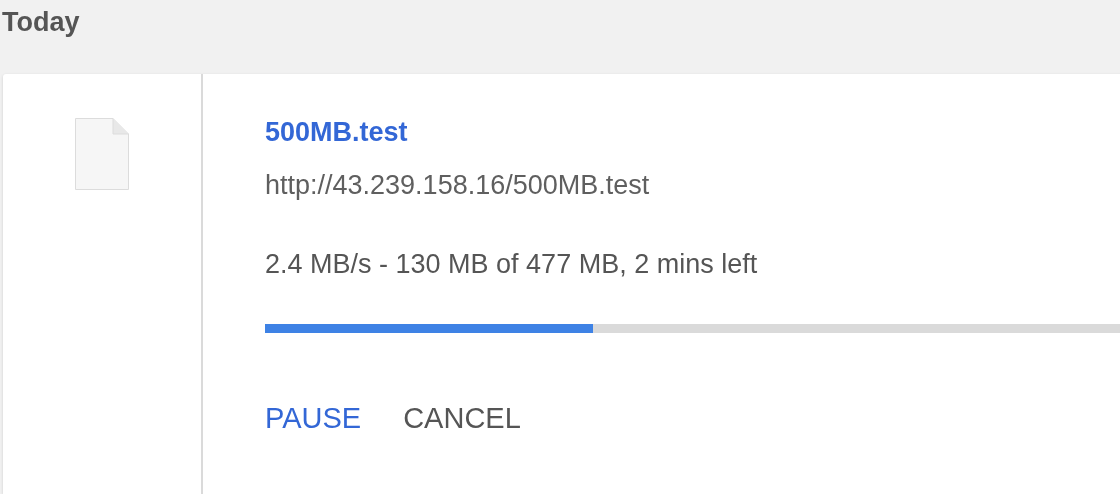 This screenshot has height=494, width=1120. I want to click on cancel-button: CANCEL, so click(462, 418).